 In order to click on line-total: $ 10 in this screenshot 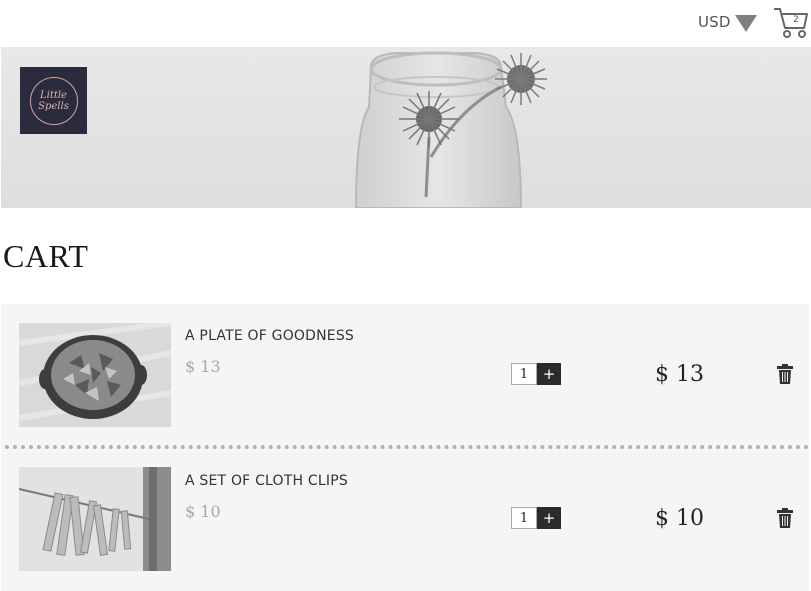, I will do `click(679, 518)`.